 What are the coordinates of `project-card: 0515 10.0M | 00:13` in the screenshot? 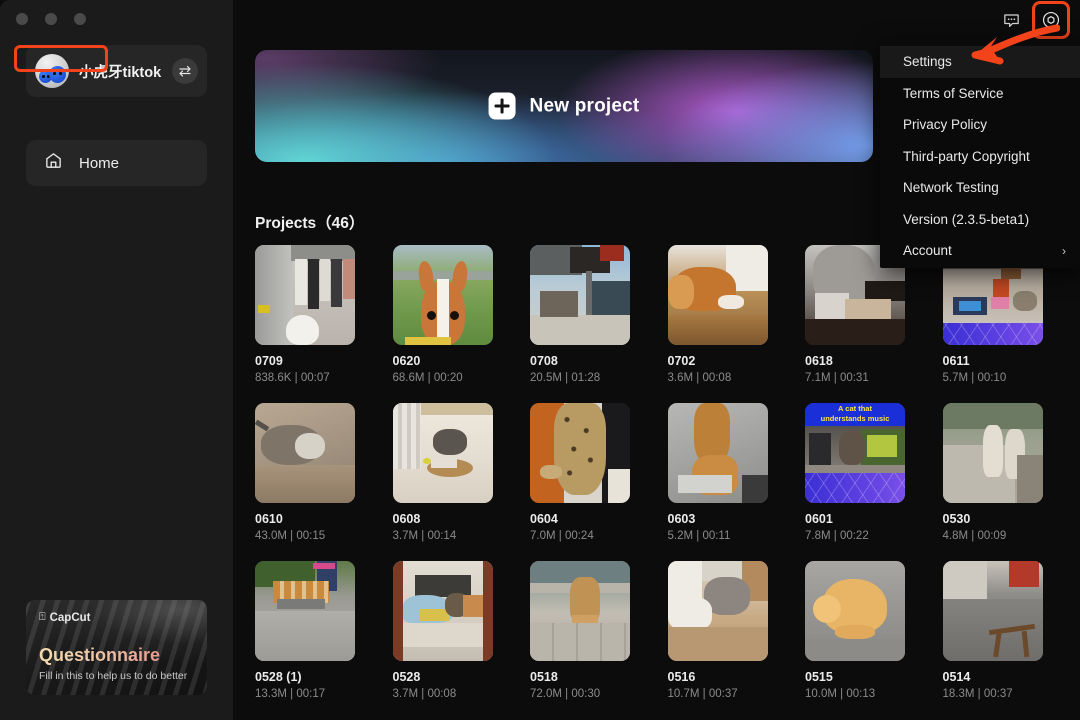 It's located at (855, 630).